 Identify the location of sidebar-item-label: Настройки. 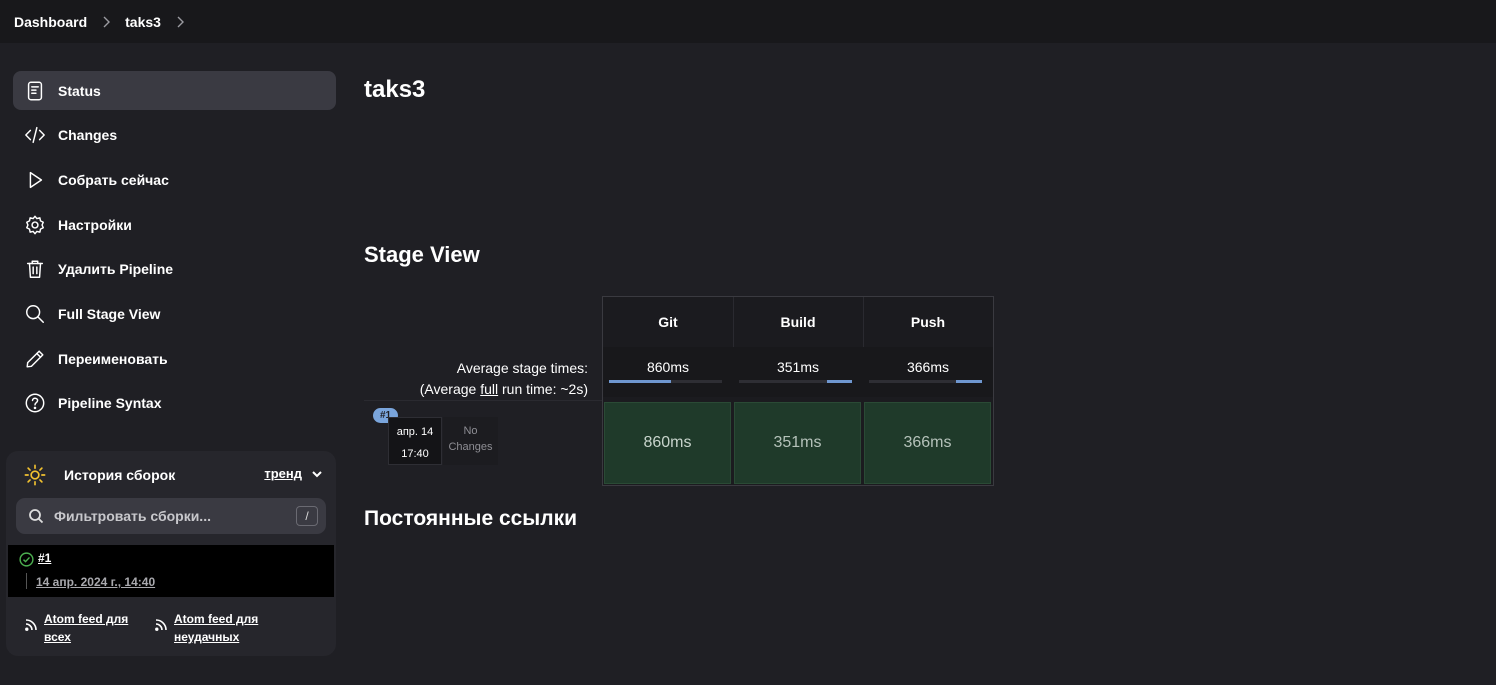
(95, 224).